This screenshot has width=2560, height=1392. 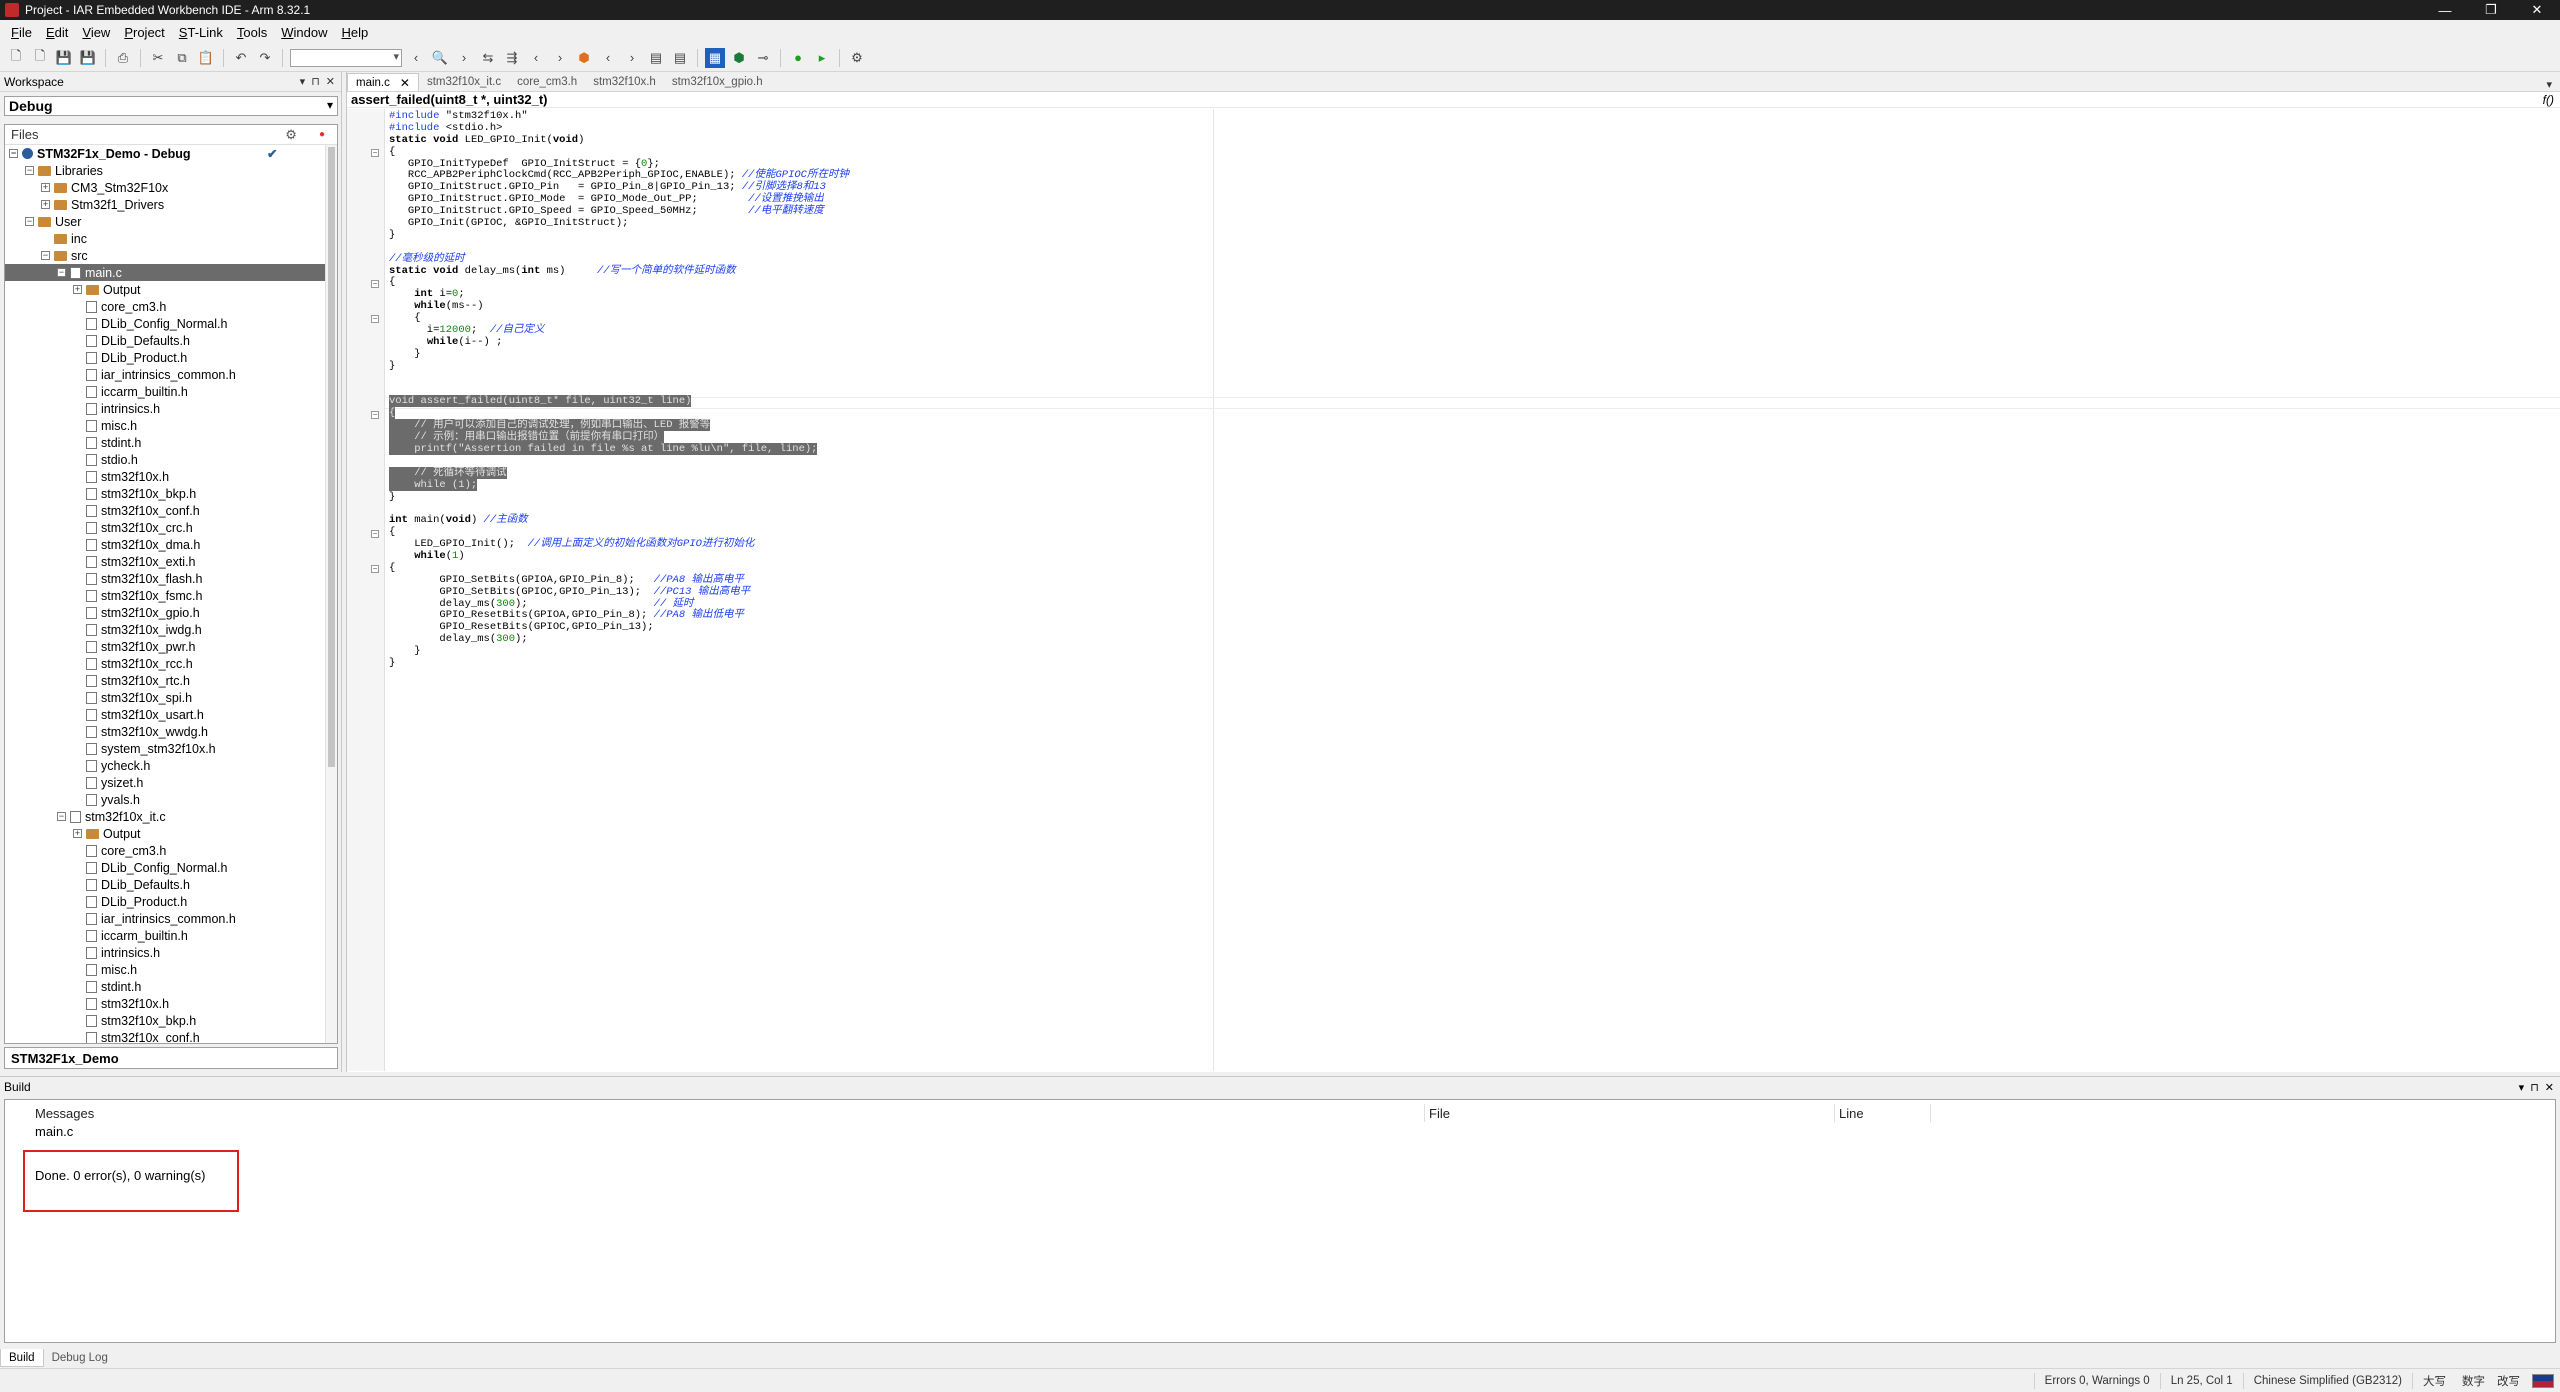 What do you see at coordinates (717, 82) in the screenshot?
I see `tab-stm32f10x-gpio-h: stm32f10x_gpio.h` at bounding box center [717, 82].